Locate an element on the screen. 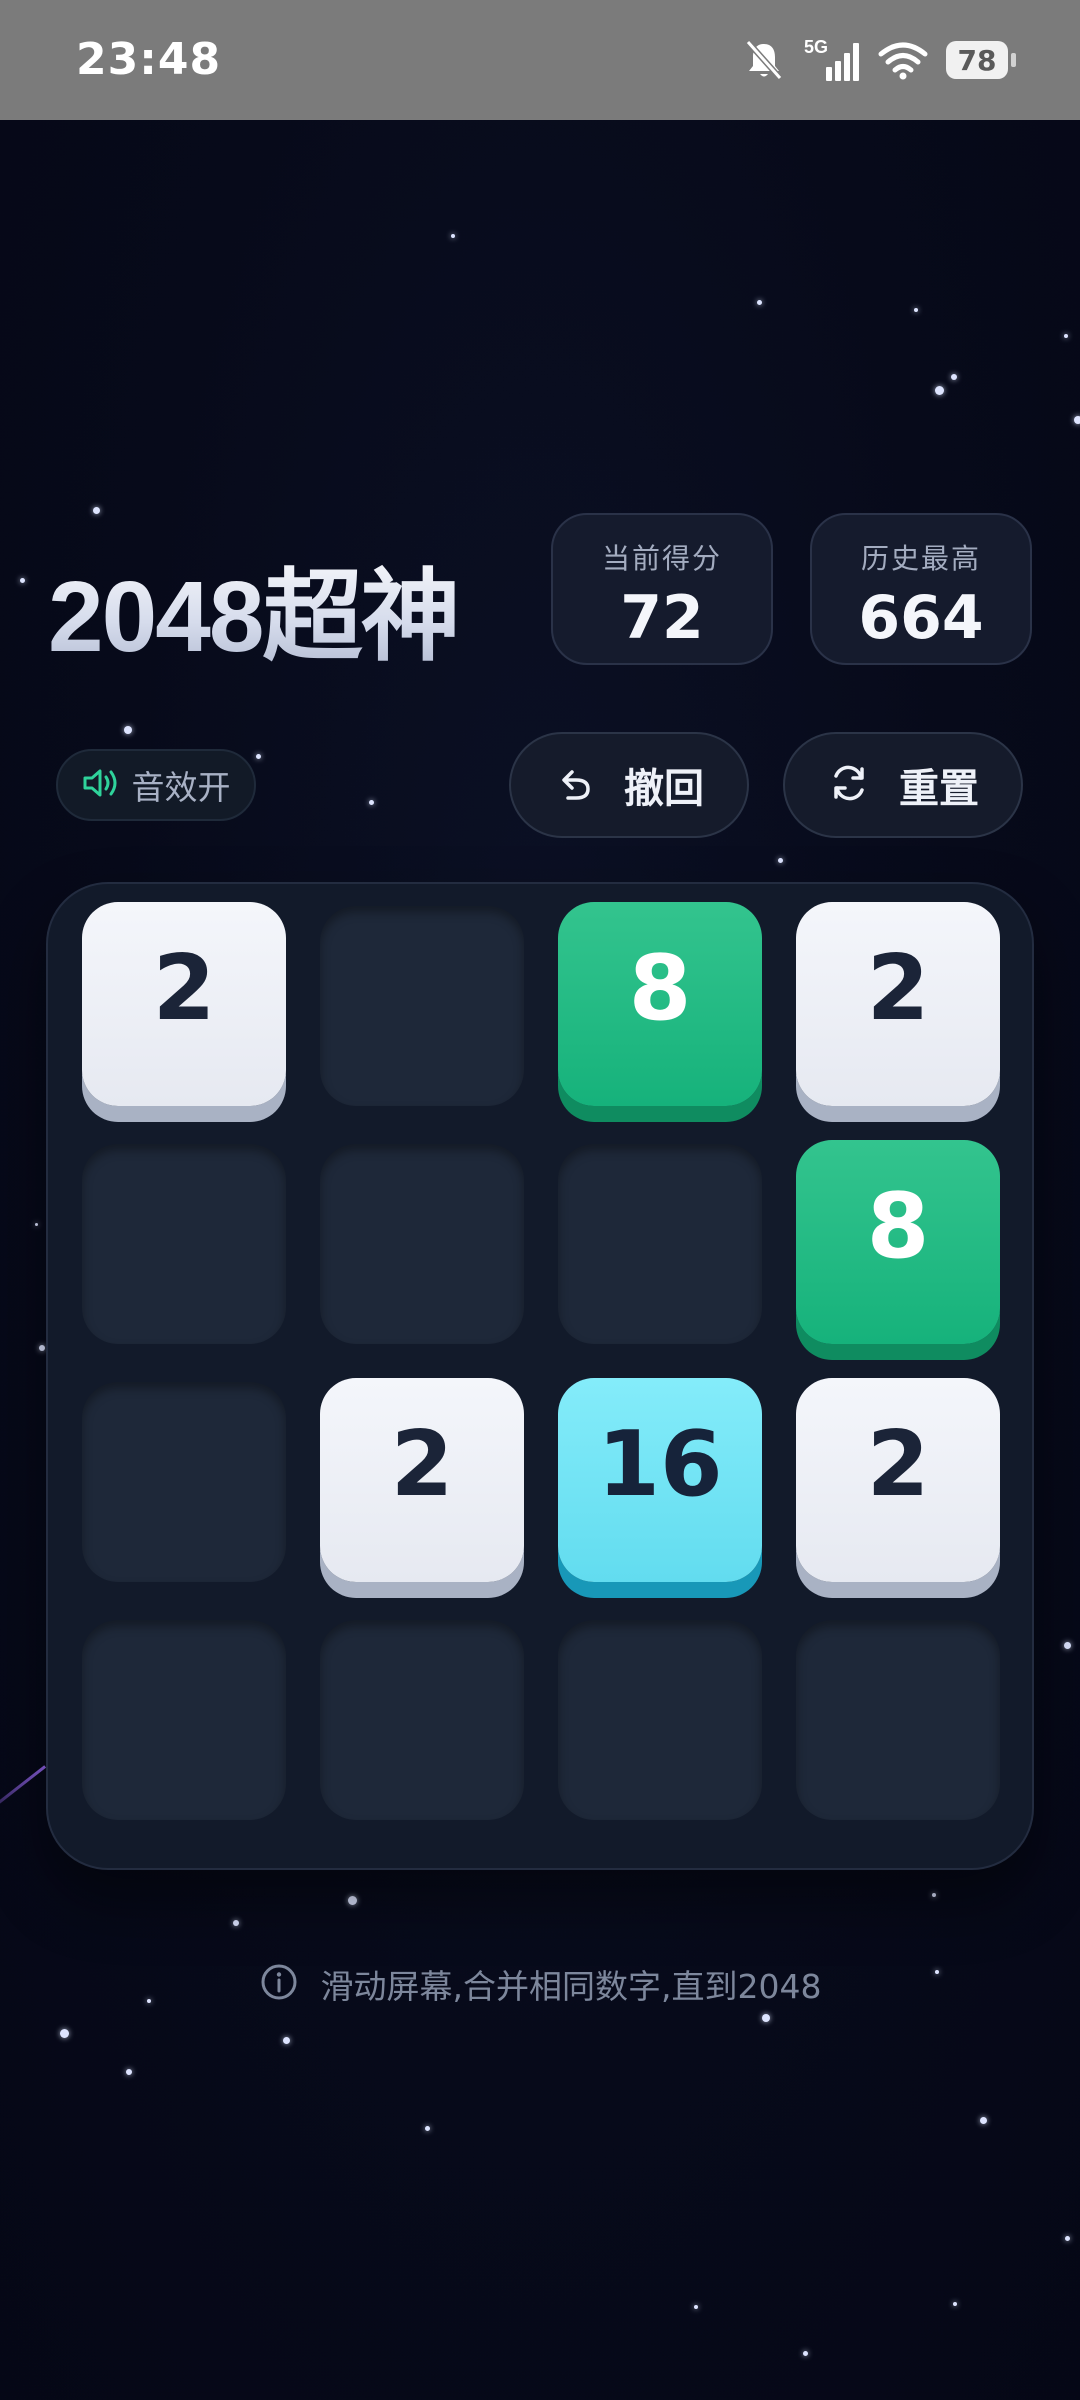 This screenshot has width=1080, height=2400. speaker-icon is located at coordinates (102, 785).